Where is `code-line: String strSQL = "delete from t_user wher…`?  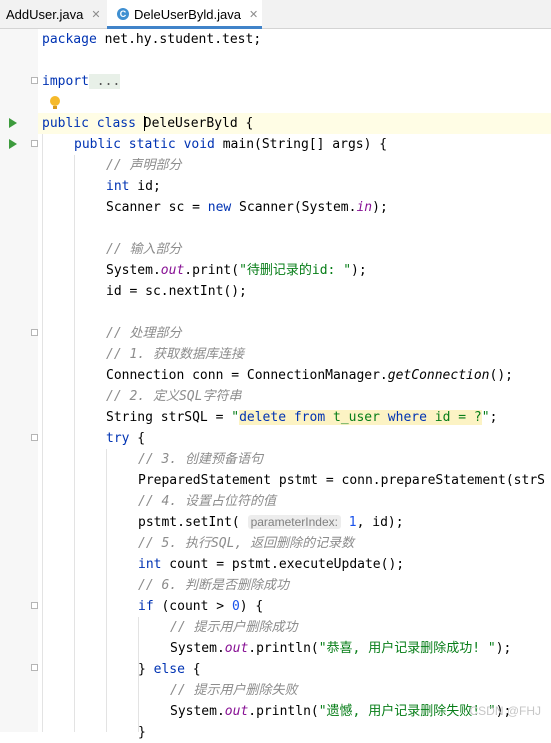 code-line: String strSQL = "delete from t_user wher… is located at coordinates (302, 417).